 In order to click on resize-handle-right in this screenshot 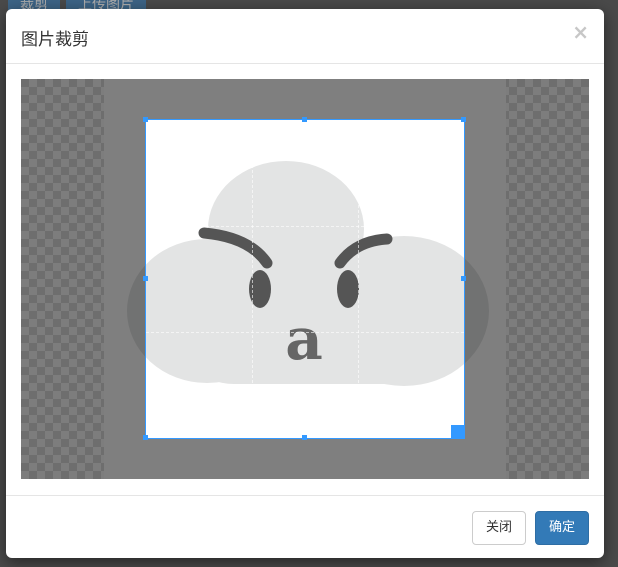, I will do `click(463, 278)`.